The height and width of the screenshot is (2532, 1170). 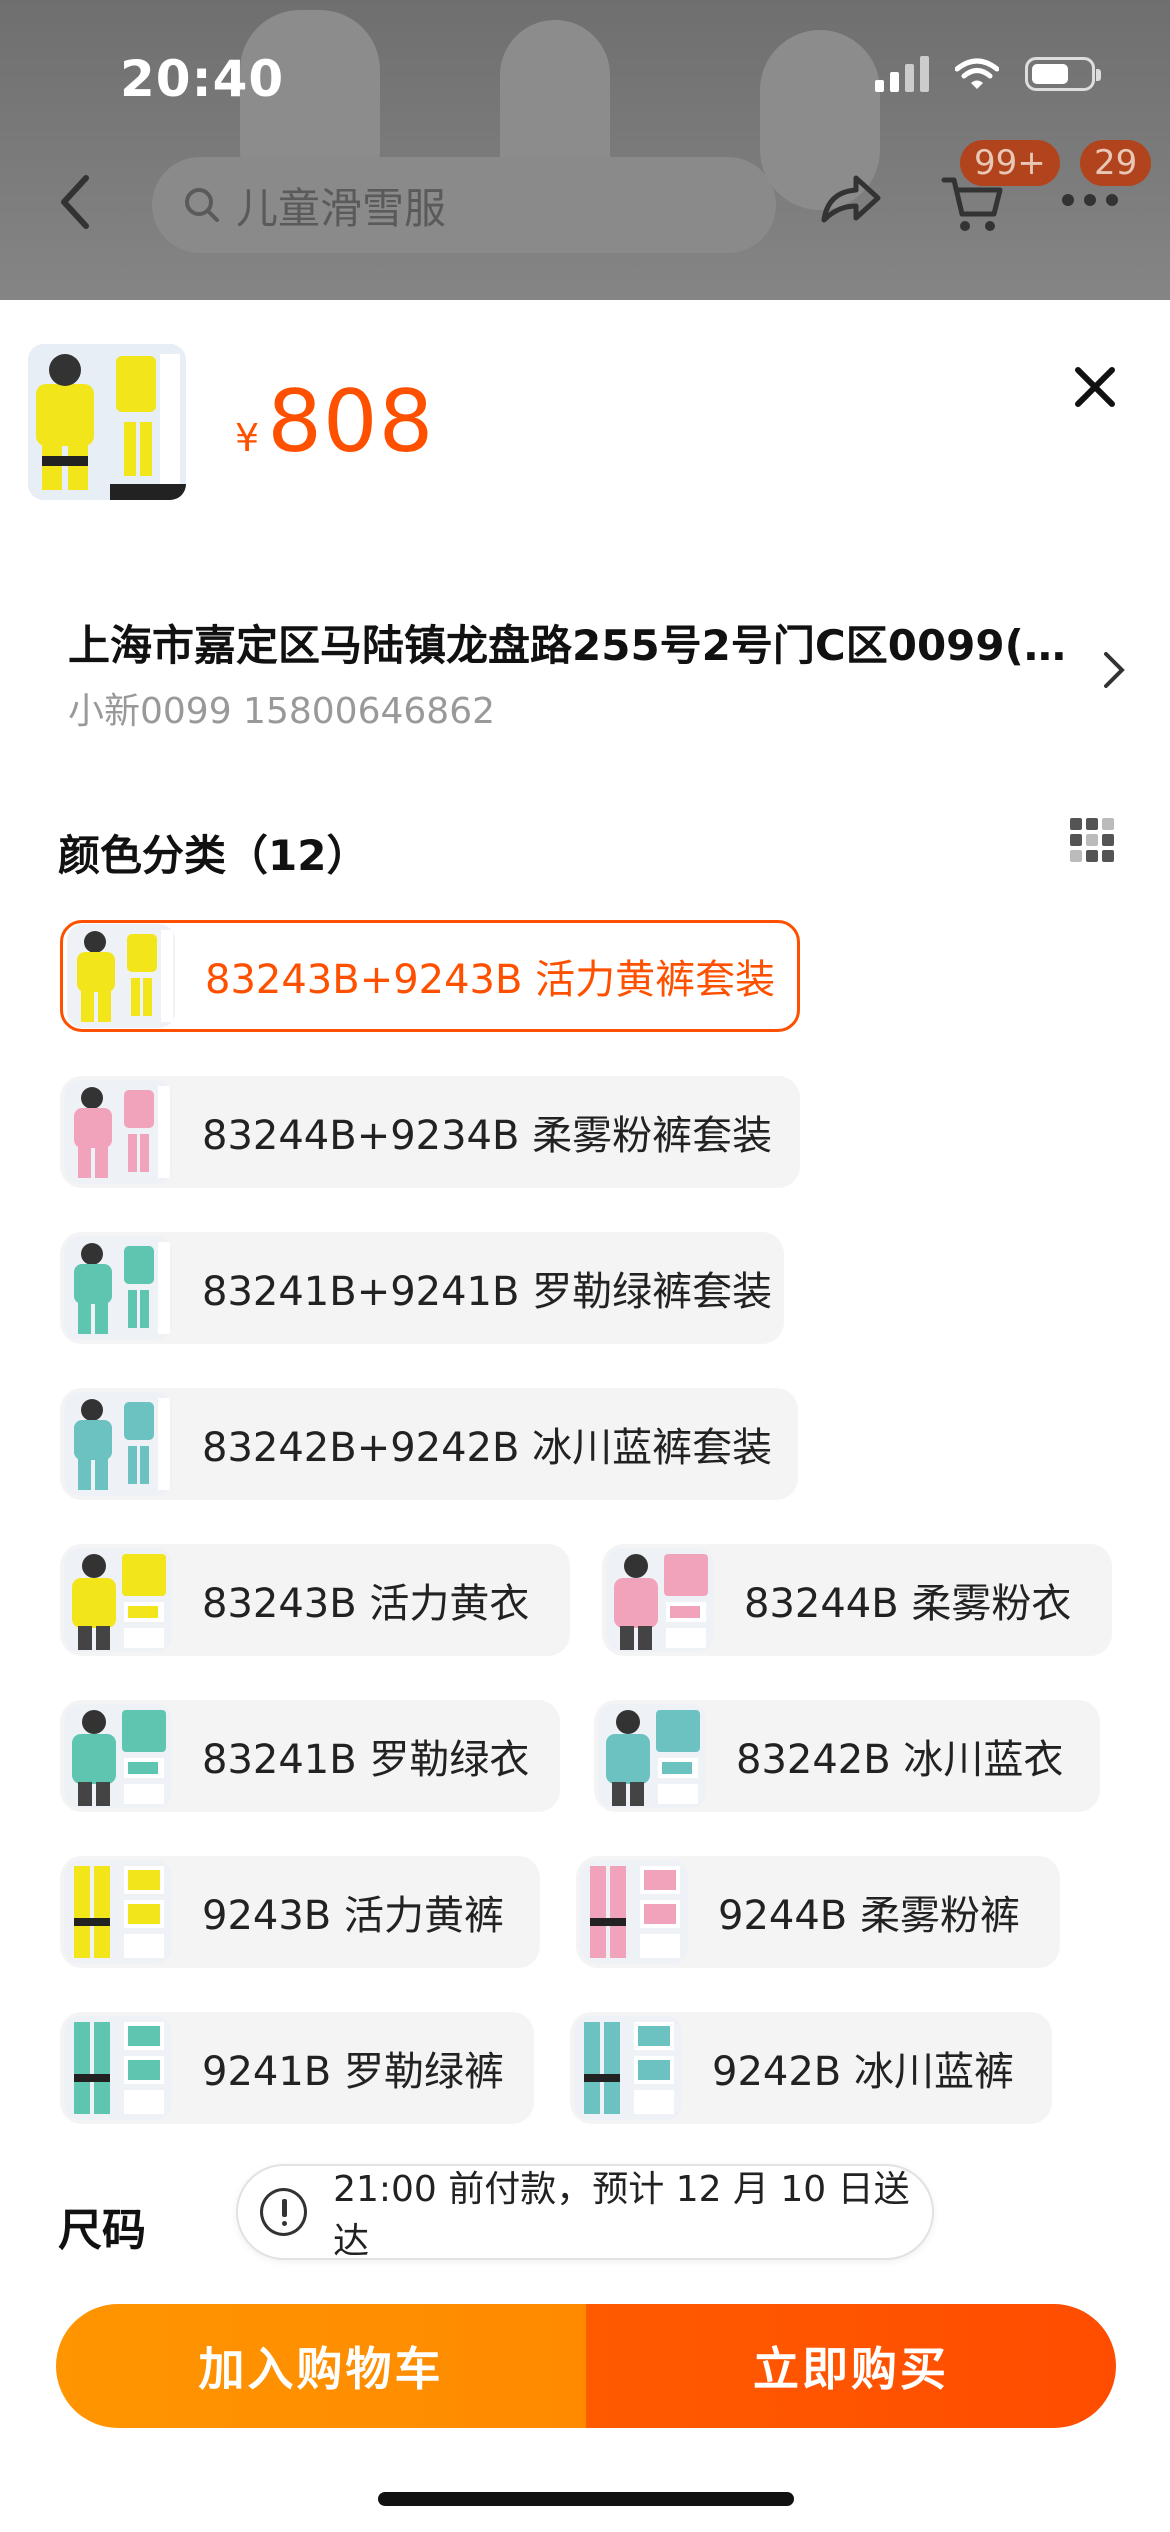 What do you see at coordinates (1095, 387) in the screenshot?
I see `close-icon` at bounding box center [1095, 387].